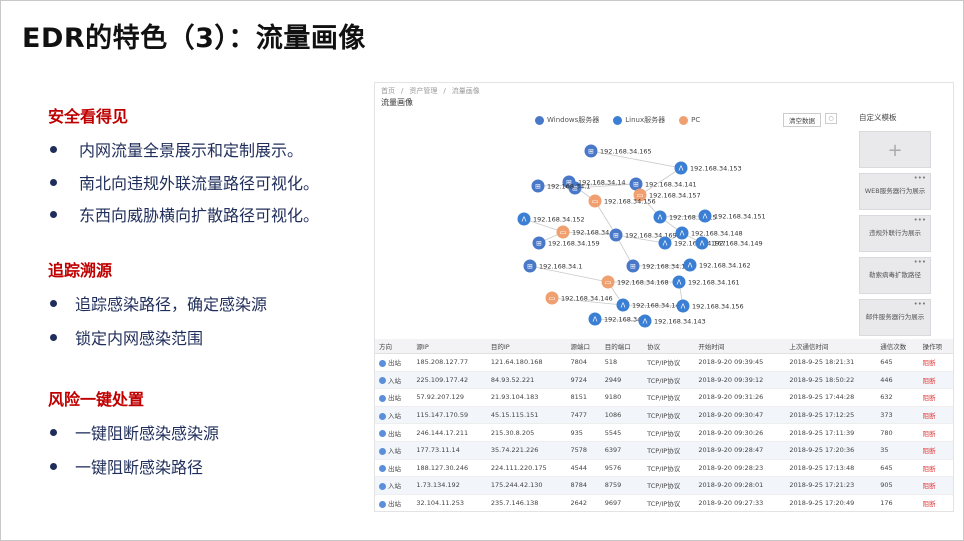 The image size is (964, 541). Describe the element at coordinates (669, 346) in the screenshot. I see `column-header: 协议` at that location.